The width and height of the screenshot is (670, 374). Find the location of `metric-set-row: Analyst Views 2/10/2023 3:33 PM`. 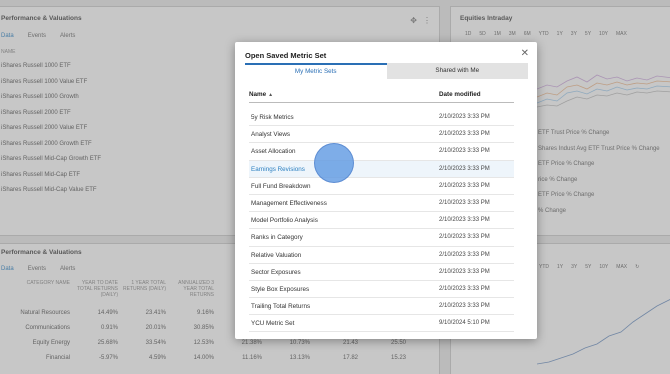

metric-set-row: Analyst Views 2/10/2023 3:33 PM is located at coordinates (381, 135).